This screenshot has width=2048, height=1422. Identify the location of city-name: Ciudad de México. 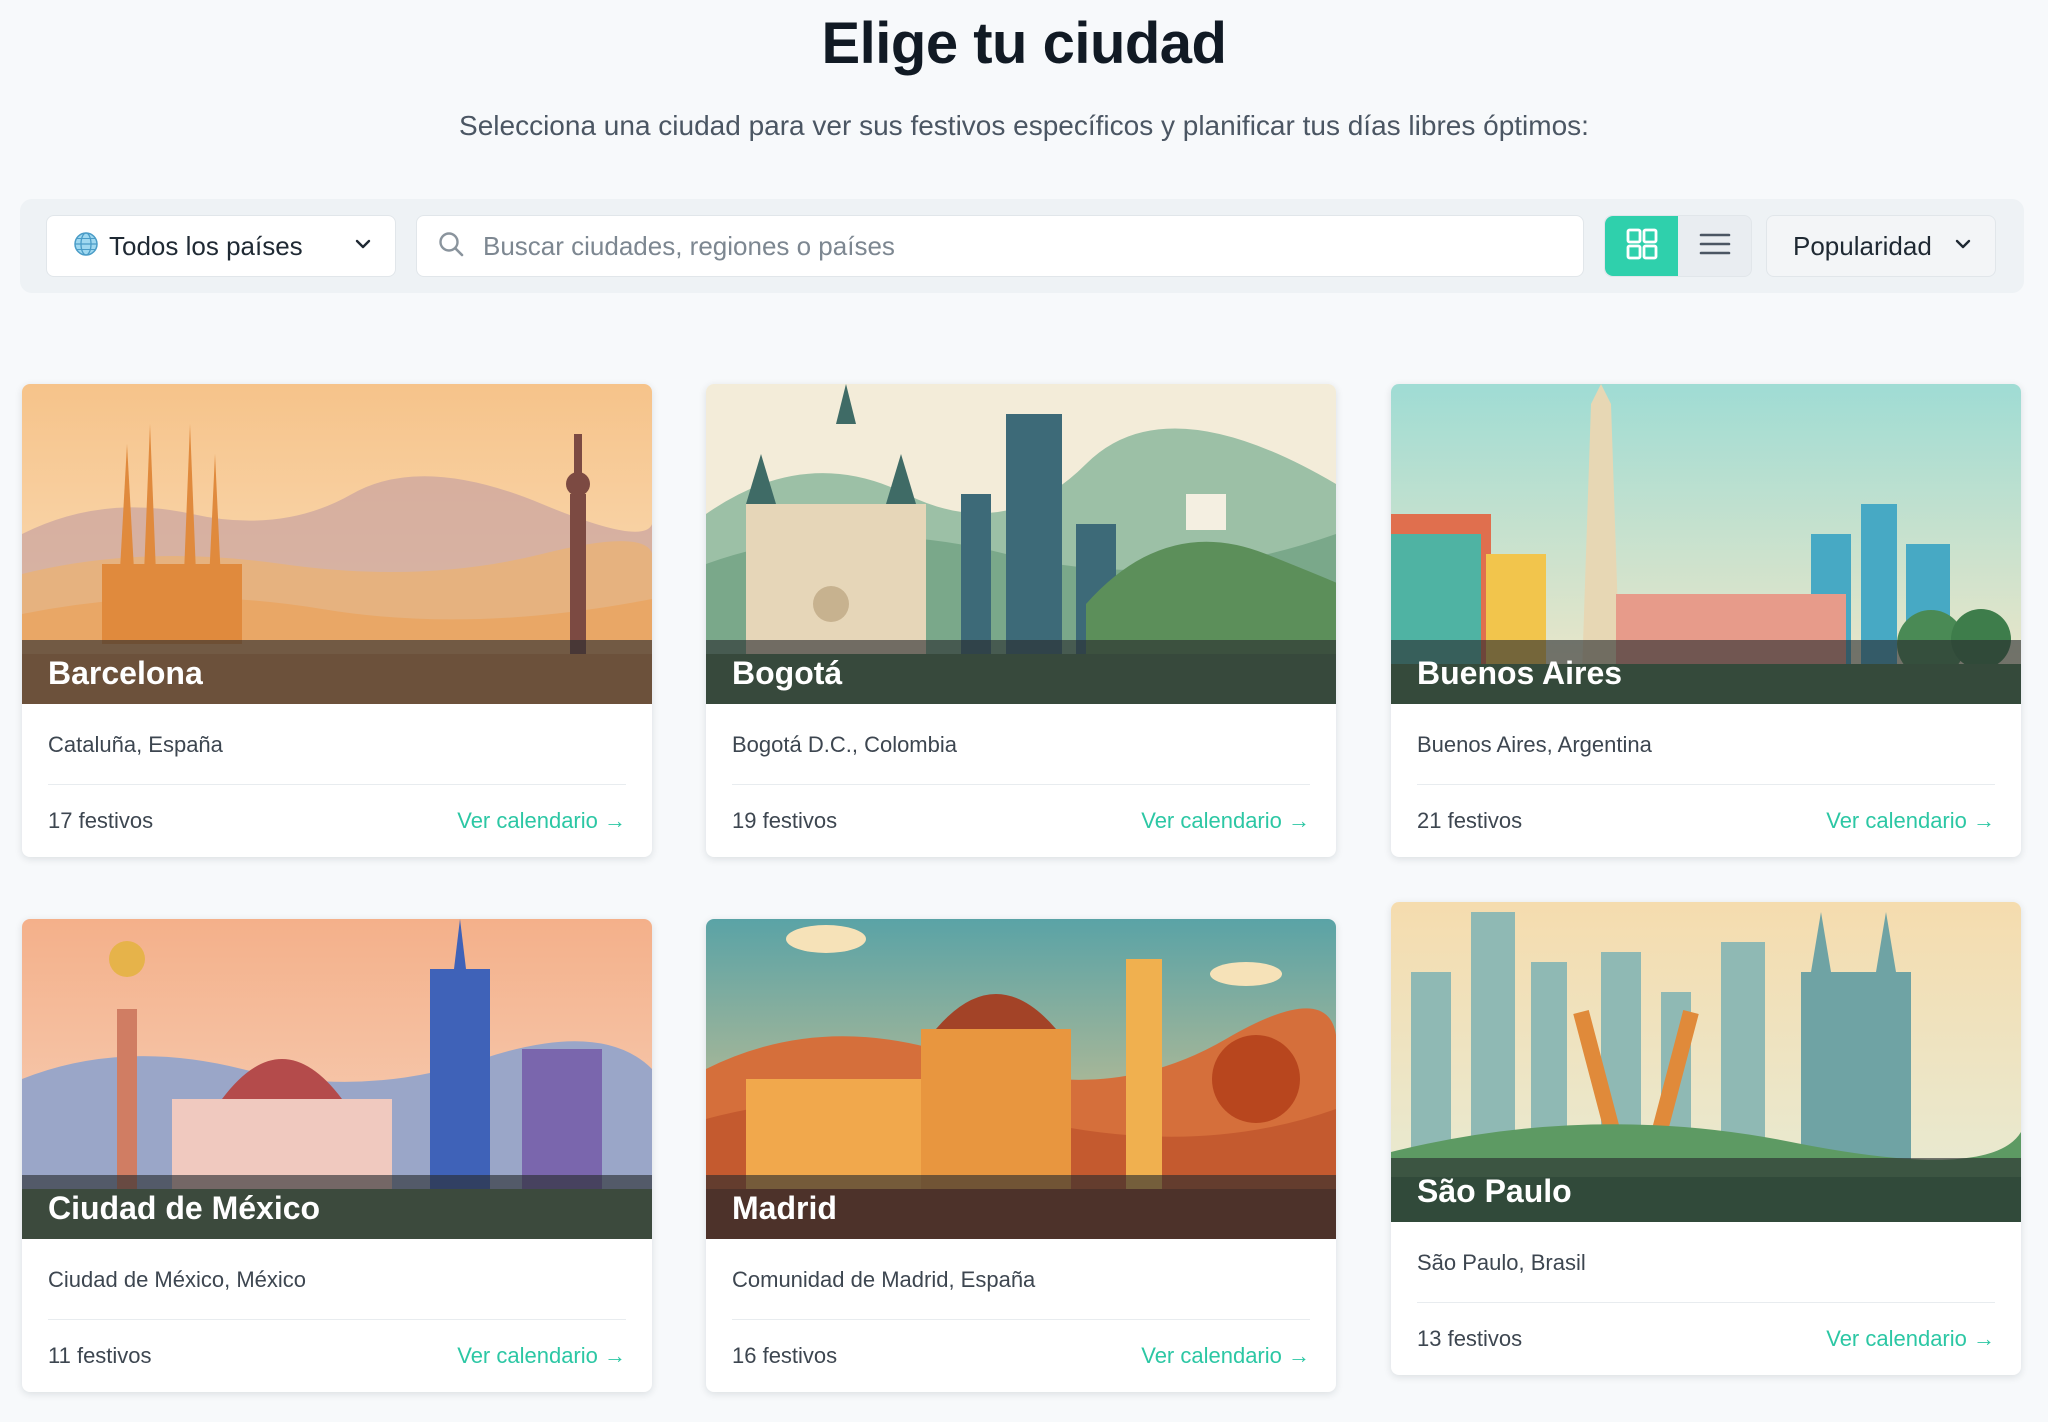
(184, 1208).